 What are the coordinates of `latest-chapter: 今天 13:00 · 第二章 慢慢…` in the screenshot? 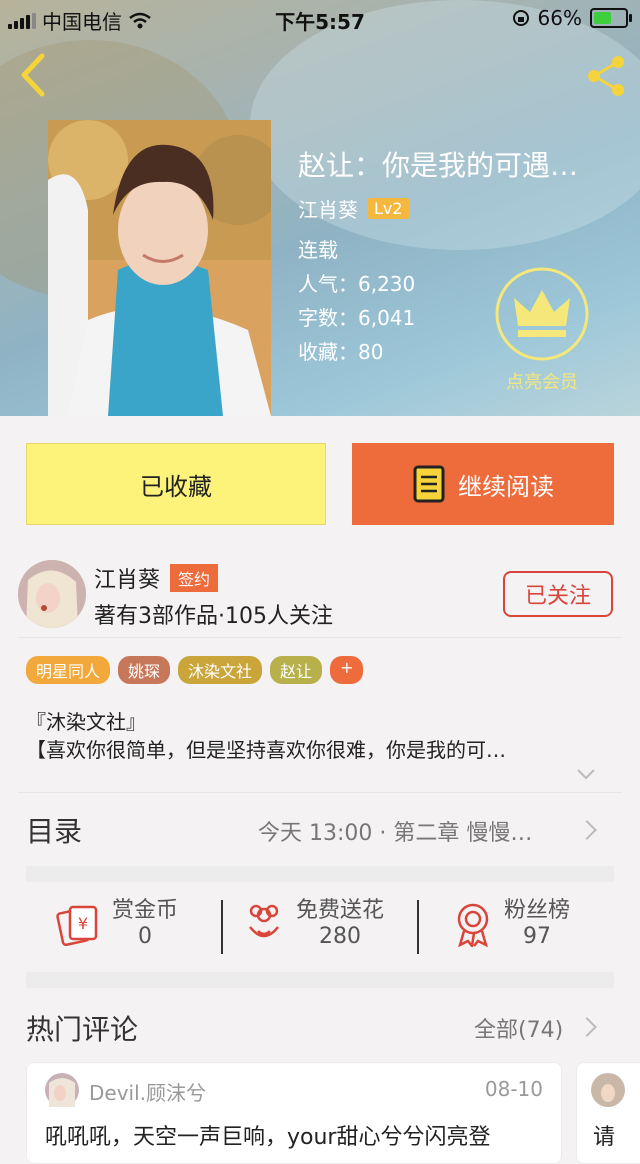 It's located at (395, 831).